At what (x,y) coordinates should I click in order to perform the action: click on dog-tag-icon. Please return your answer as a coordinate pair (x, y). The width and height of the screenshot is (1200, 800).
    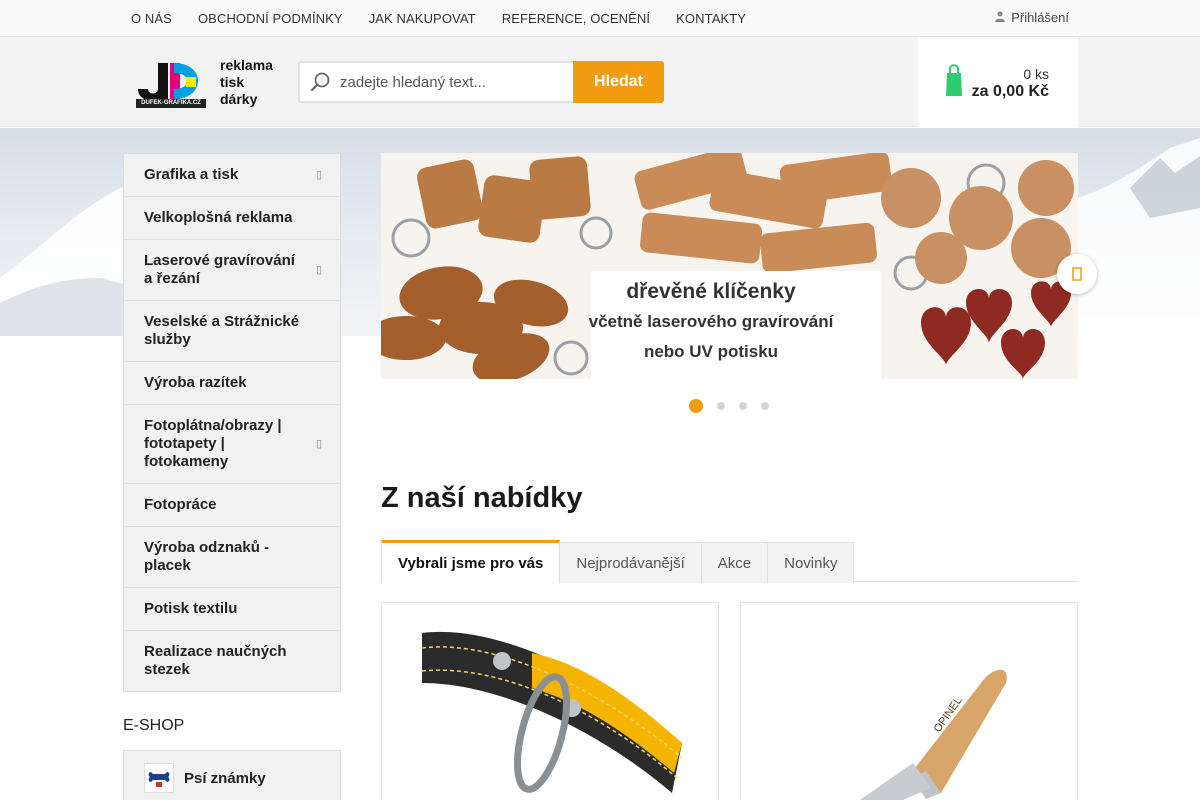
    Looking at the image, I should click on (159, 778).